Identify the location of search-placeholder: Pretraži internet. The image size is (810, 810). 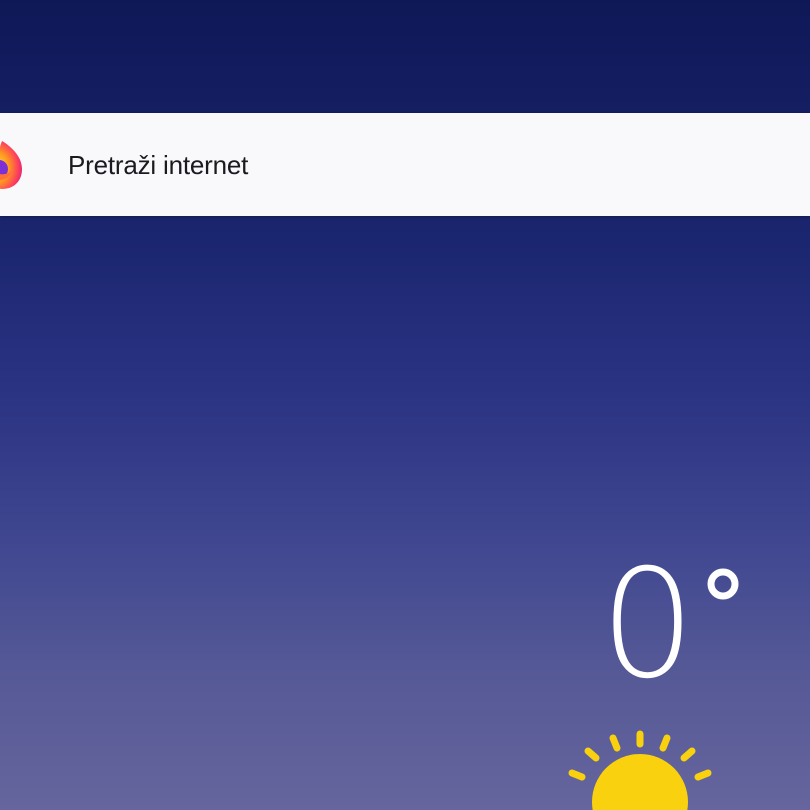
(158, 165).